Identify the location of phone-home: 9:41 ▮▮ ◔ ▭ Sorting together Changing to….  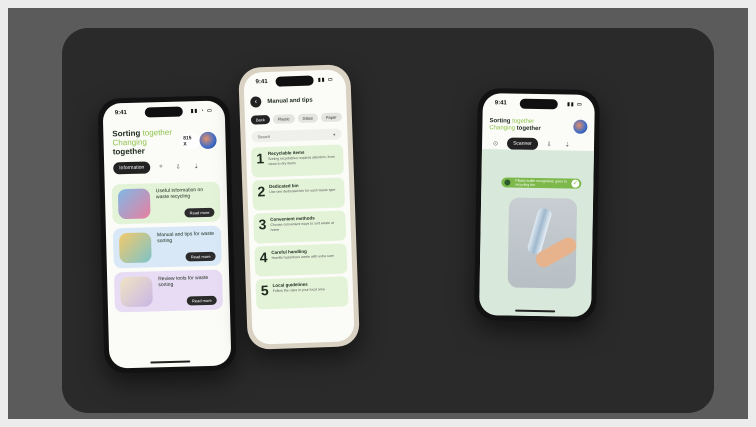
(167, 234).